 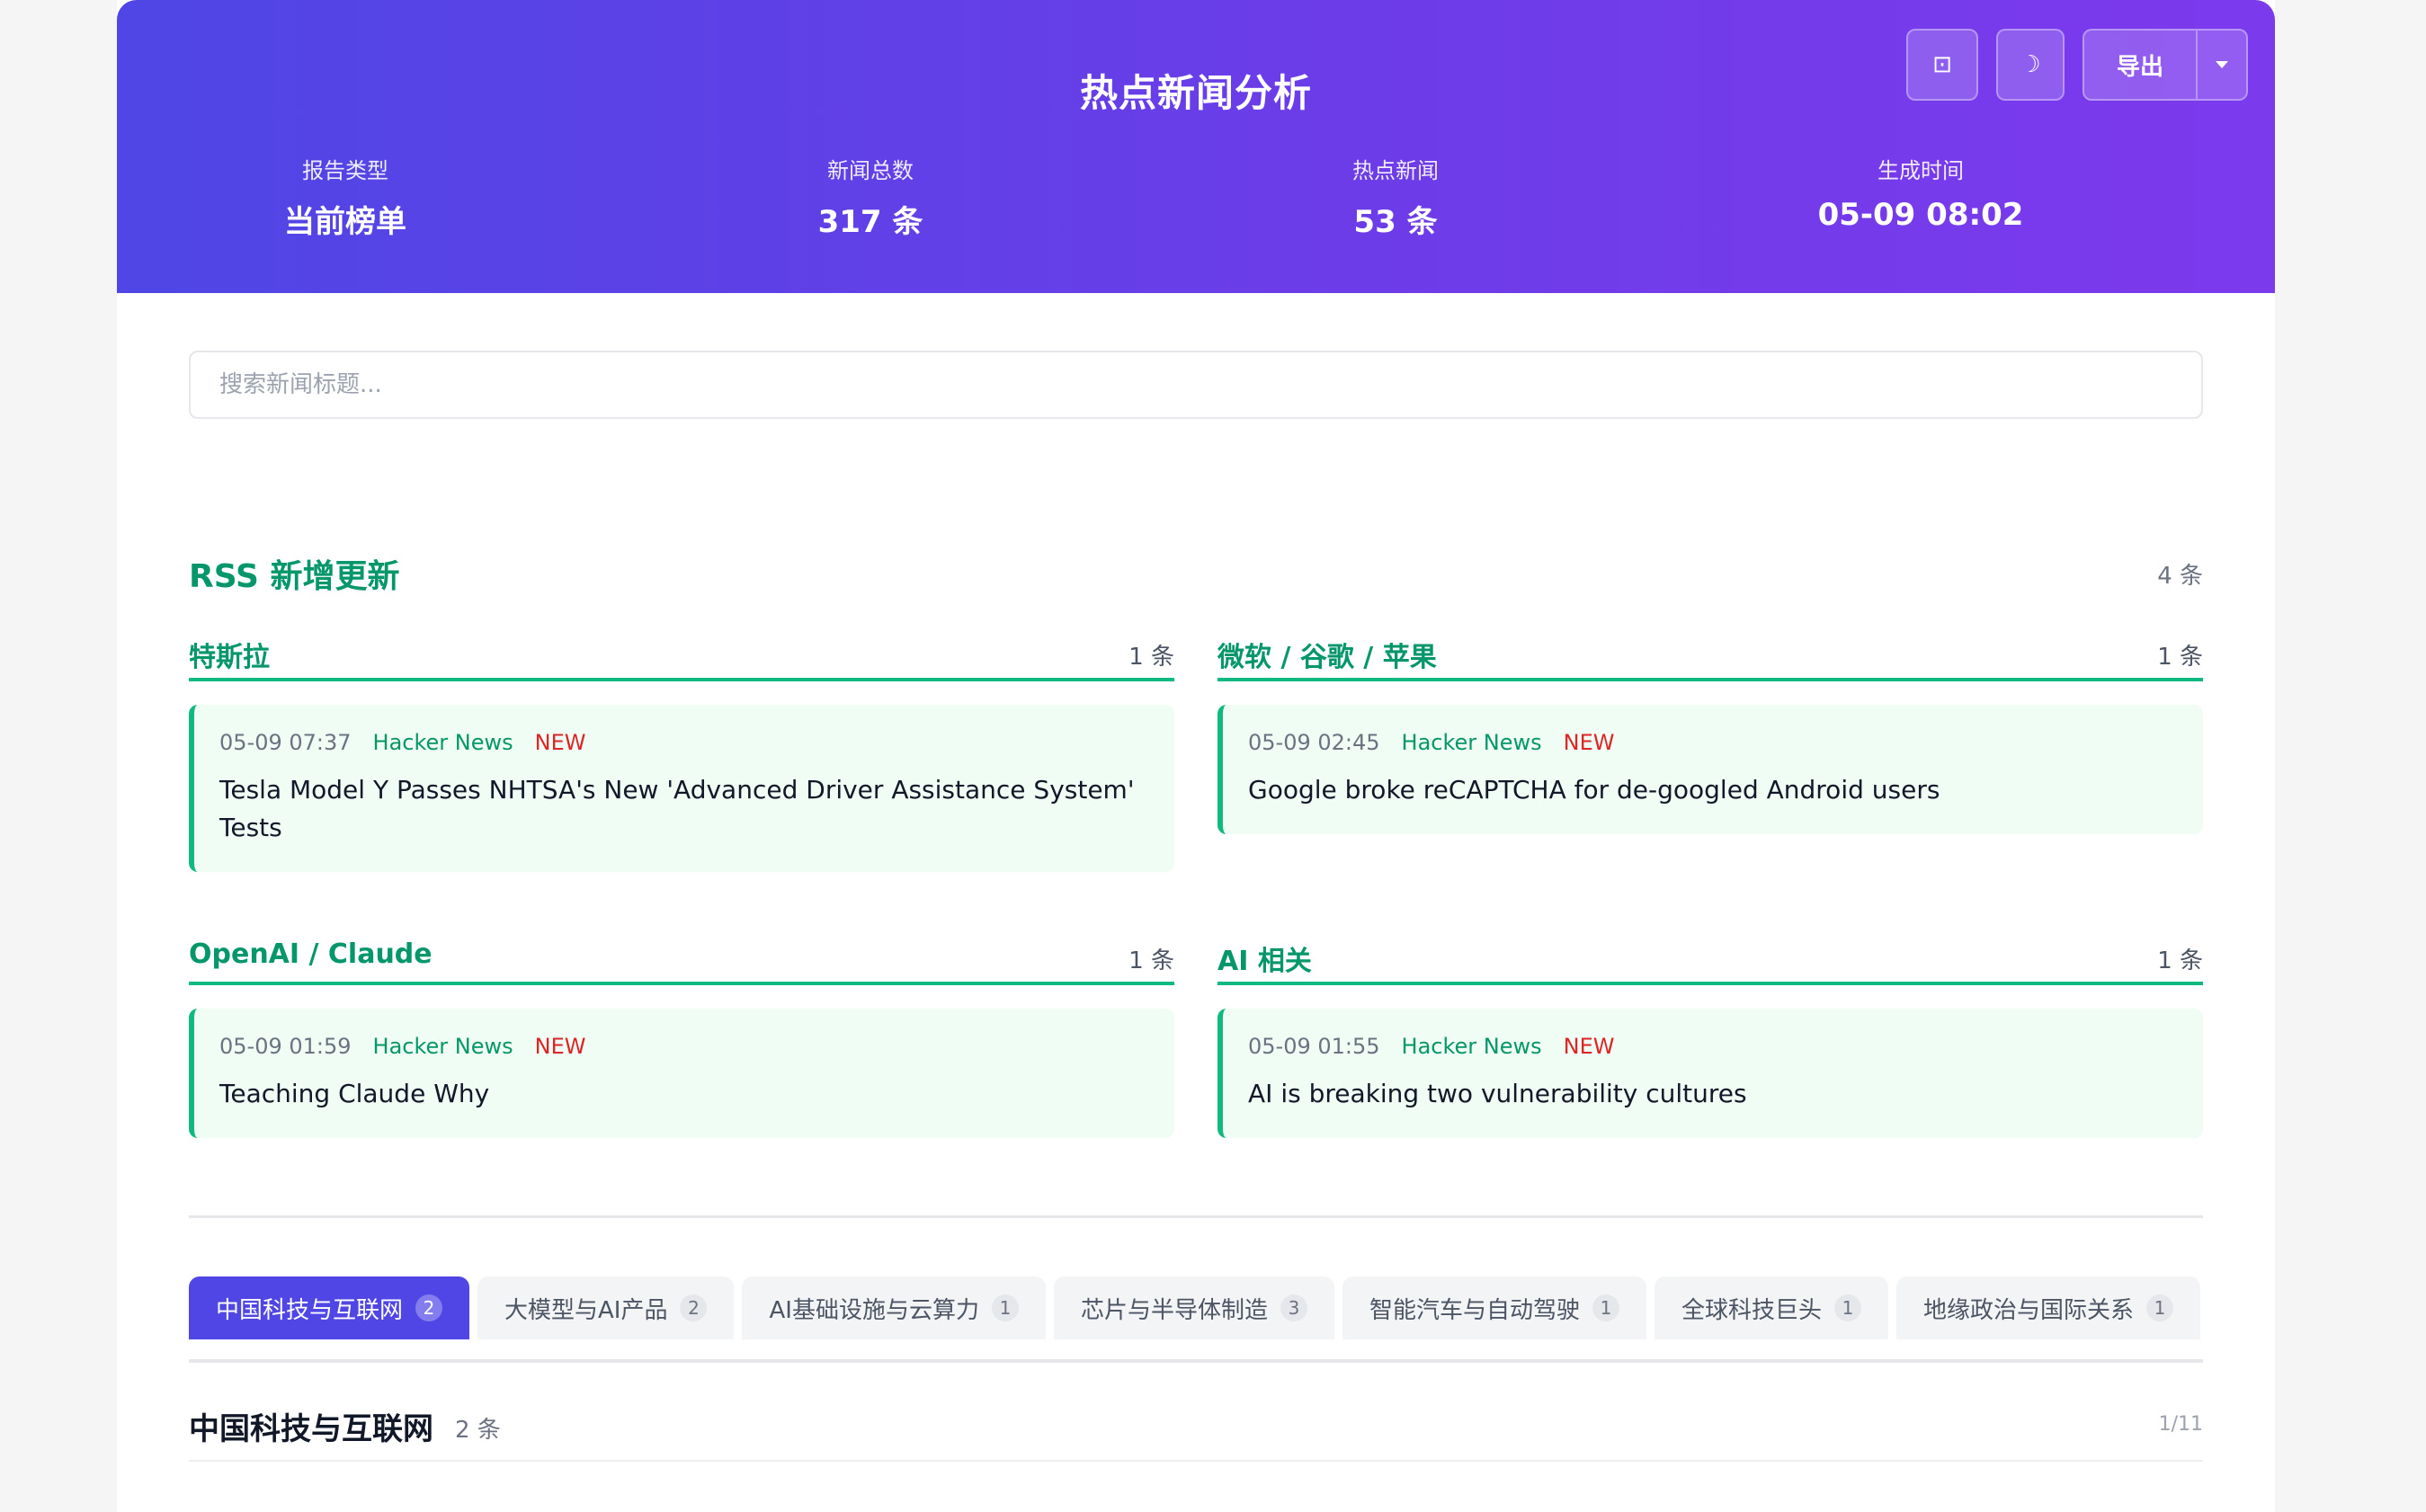 I want to click on tab-label: 芯片与半导体制造, so click(x=1174, y=1310).